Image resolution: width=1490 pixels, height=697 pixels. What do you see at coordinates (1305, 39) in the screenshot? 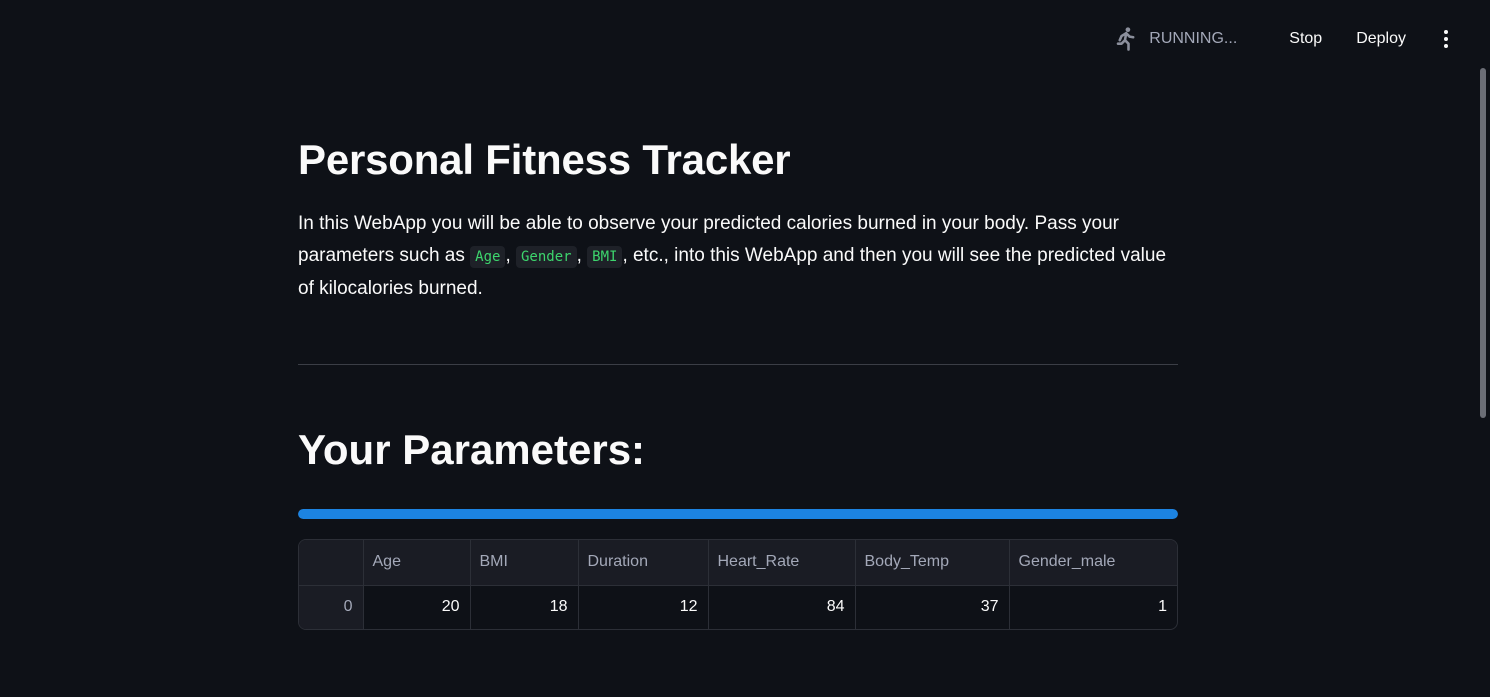
I see `stop-button: Stop` at bounding box center [1305, 39].